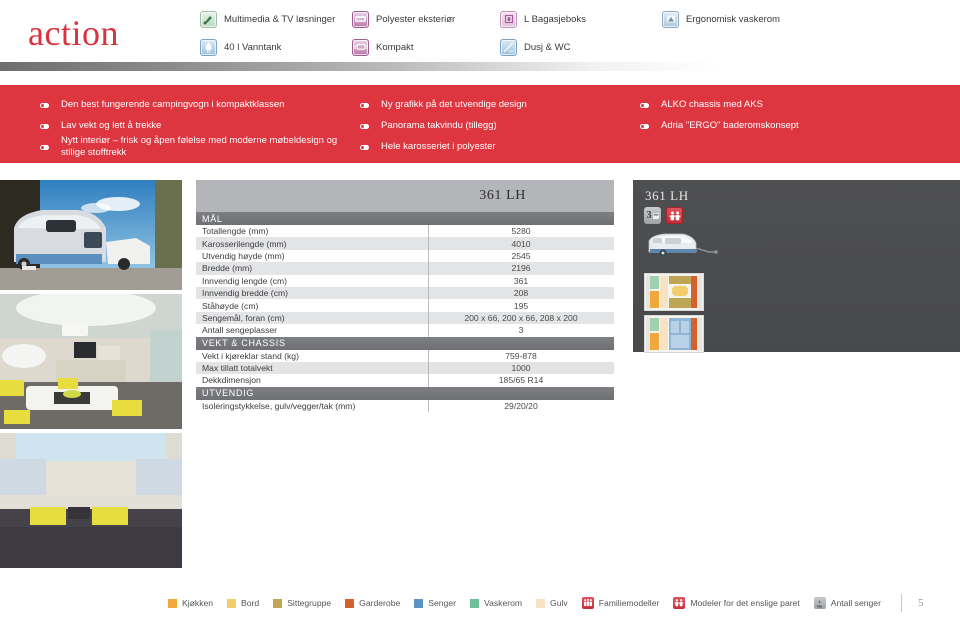  Describe the element at coordinates (405, 196) in the screenshot. I see `spec-table-model-header: 361 LH` at that location.